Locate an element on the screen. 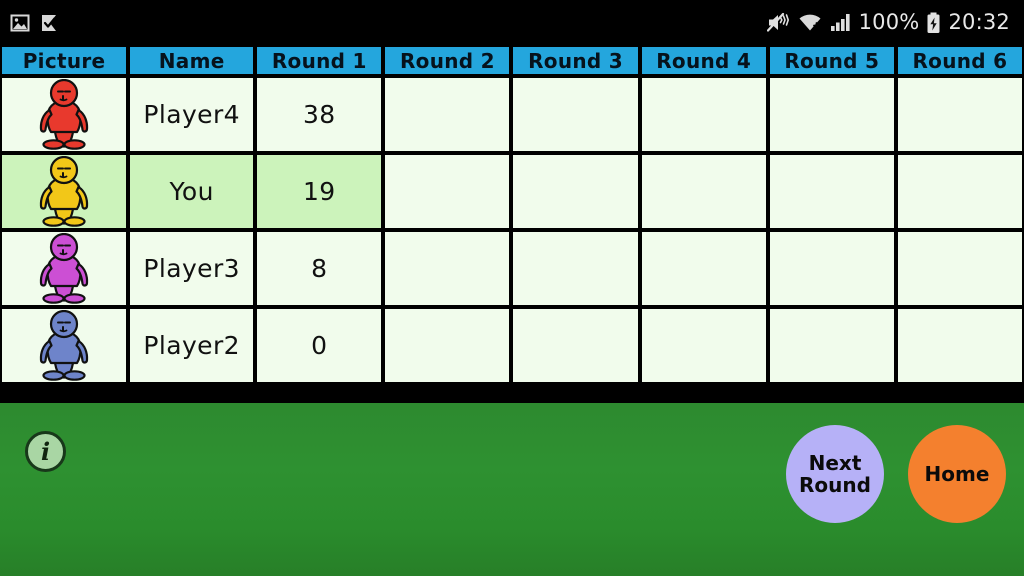 This screenshot has width=1024, height=576. clock-label: 20:32 is located at coordinates (979, 22).